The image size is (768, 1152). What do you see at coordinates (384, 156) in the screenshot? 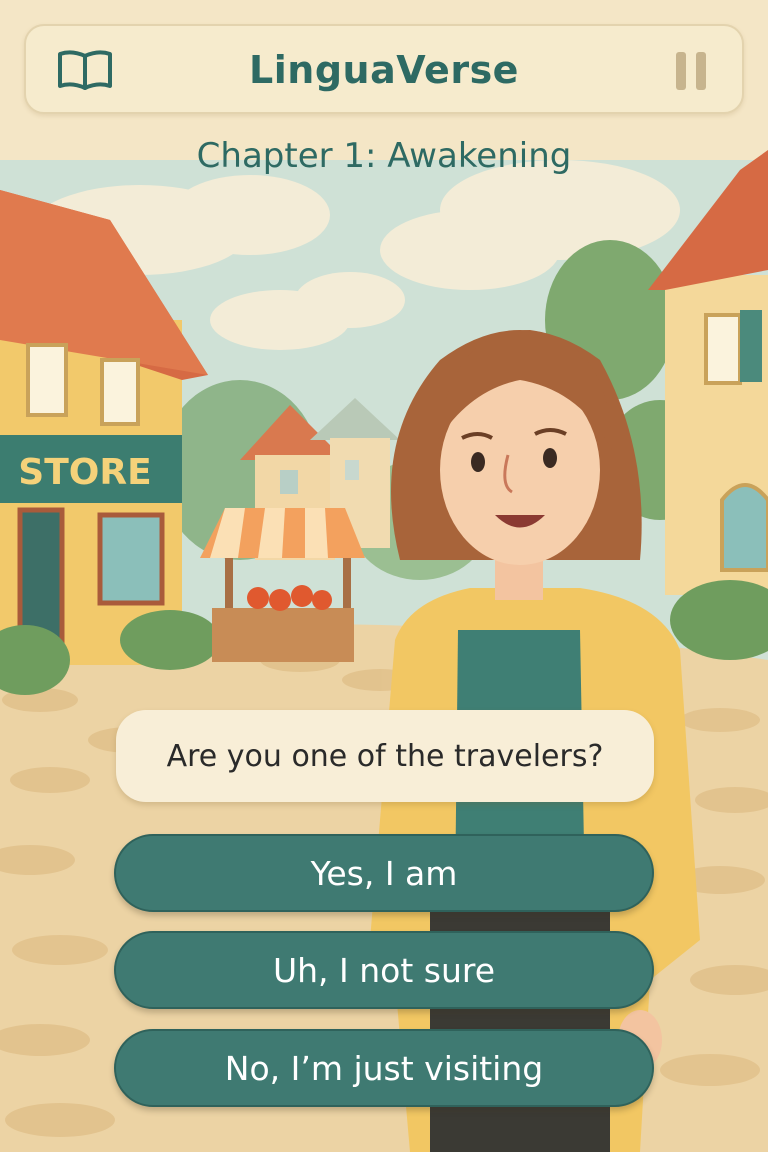
I see `chapter-title: Chapter 1: Awakening` at bounding box center [384, 156].